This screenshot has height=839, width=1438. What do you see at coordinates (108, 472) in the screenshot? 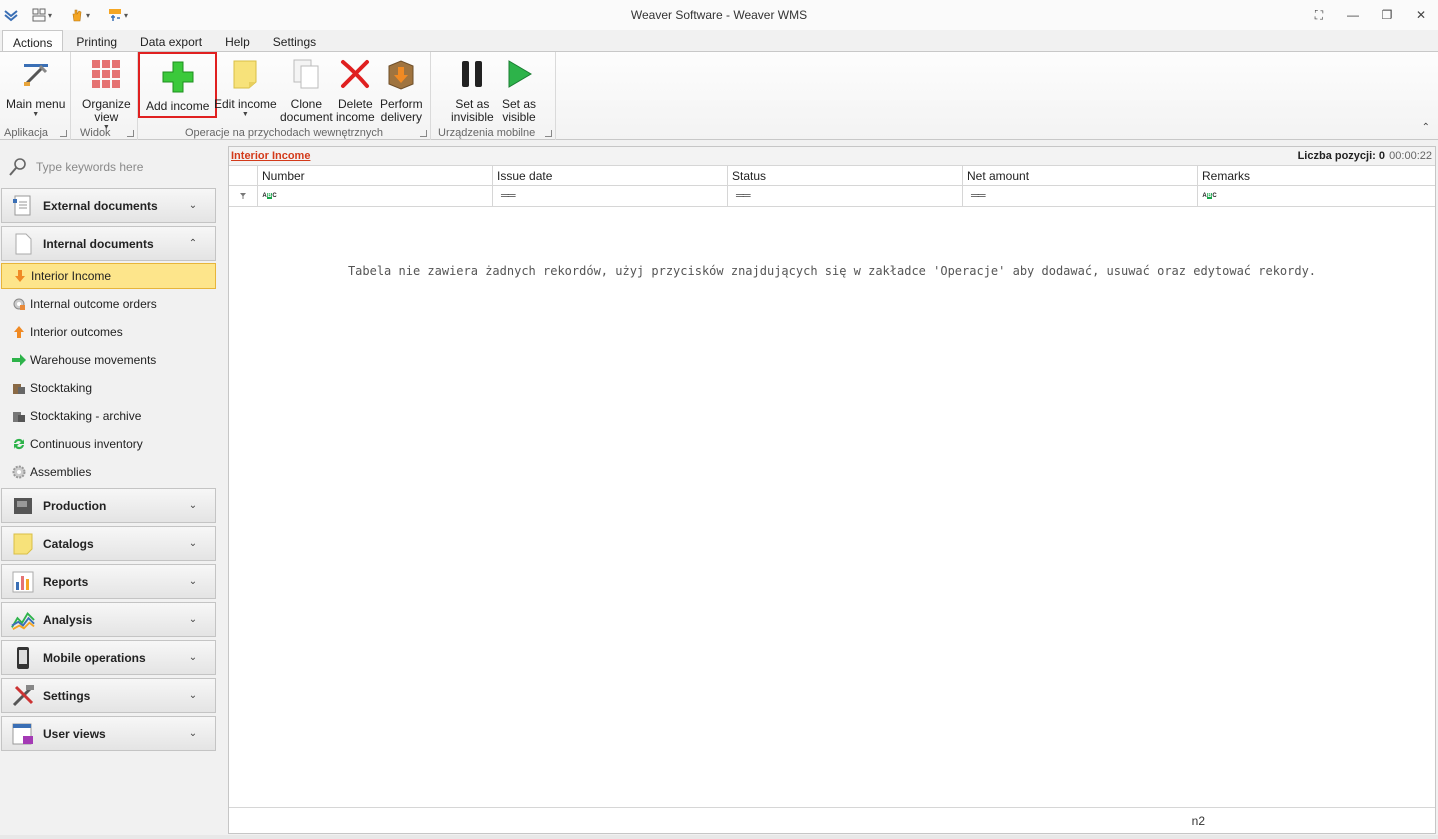
I see `nav-item-assemblies: Assemblies` at bounding box center [108, 472].